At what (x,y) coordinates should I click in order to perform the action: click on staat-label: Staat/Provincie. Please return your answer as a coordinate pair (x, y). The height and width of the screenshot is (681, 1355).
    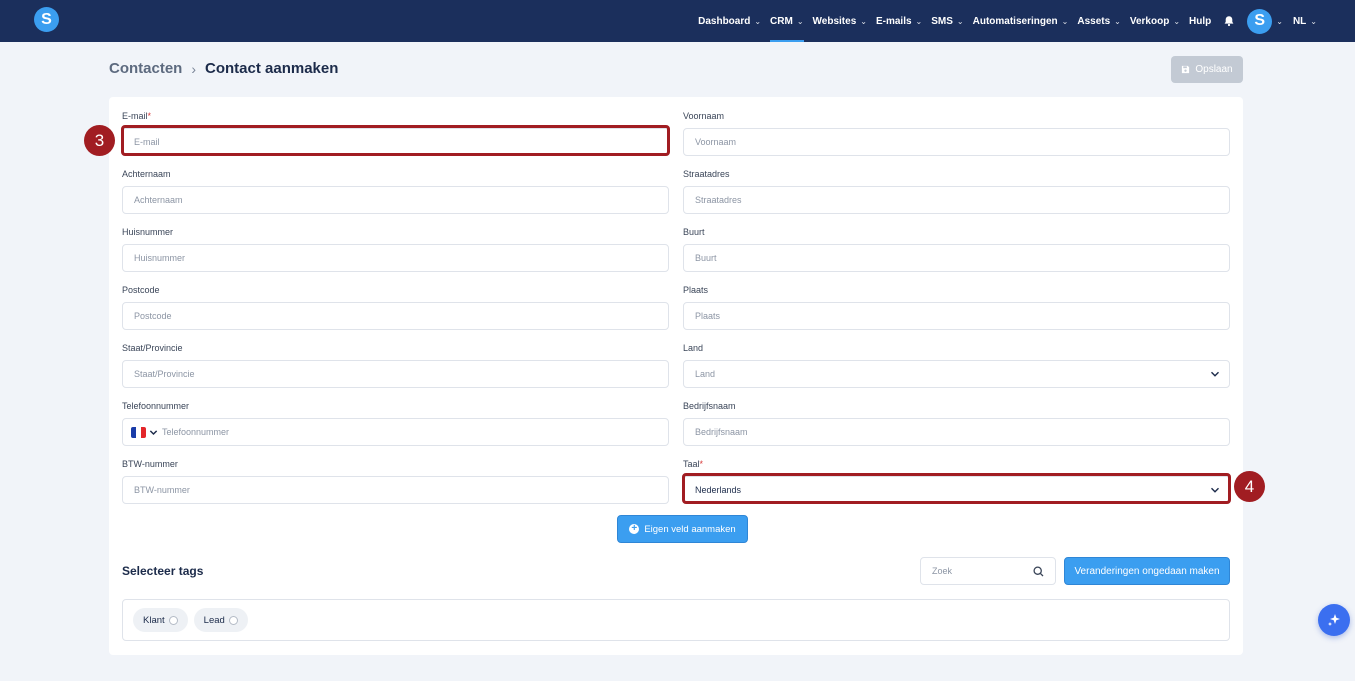
    Looking at the image, I should click on (152, 348).